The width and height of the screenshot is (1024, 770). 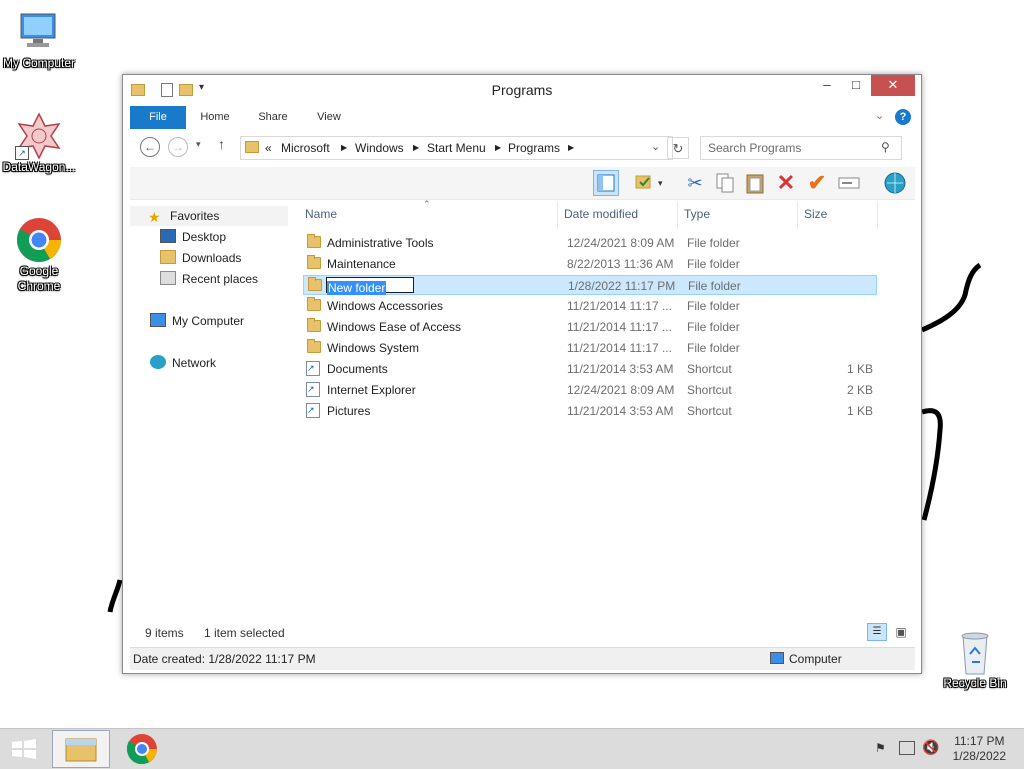 I want to click on file-name: Internet Explorer, so click(x=371, y=390).